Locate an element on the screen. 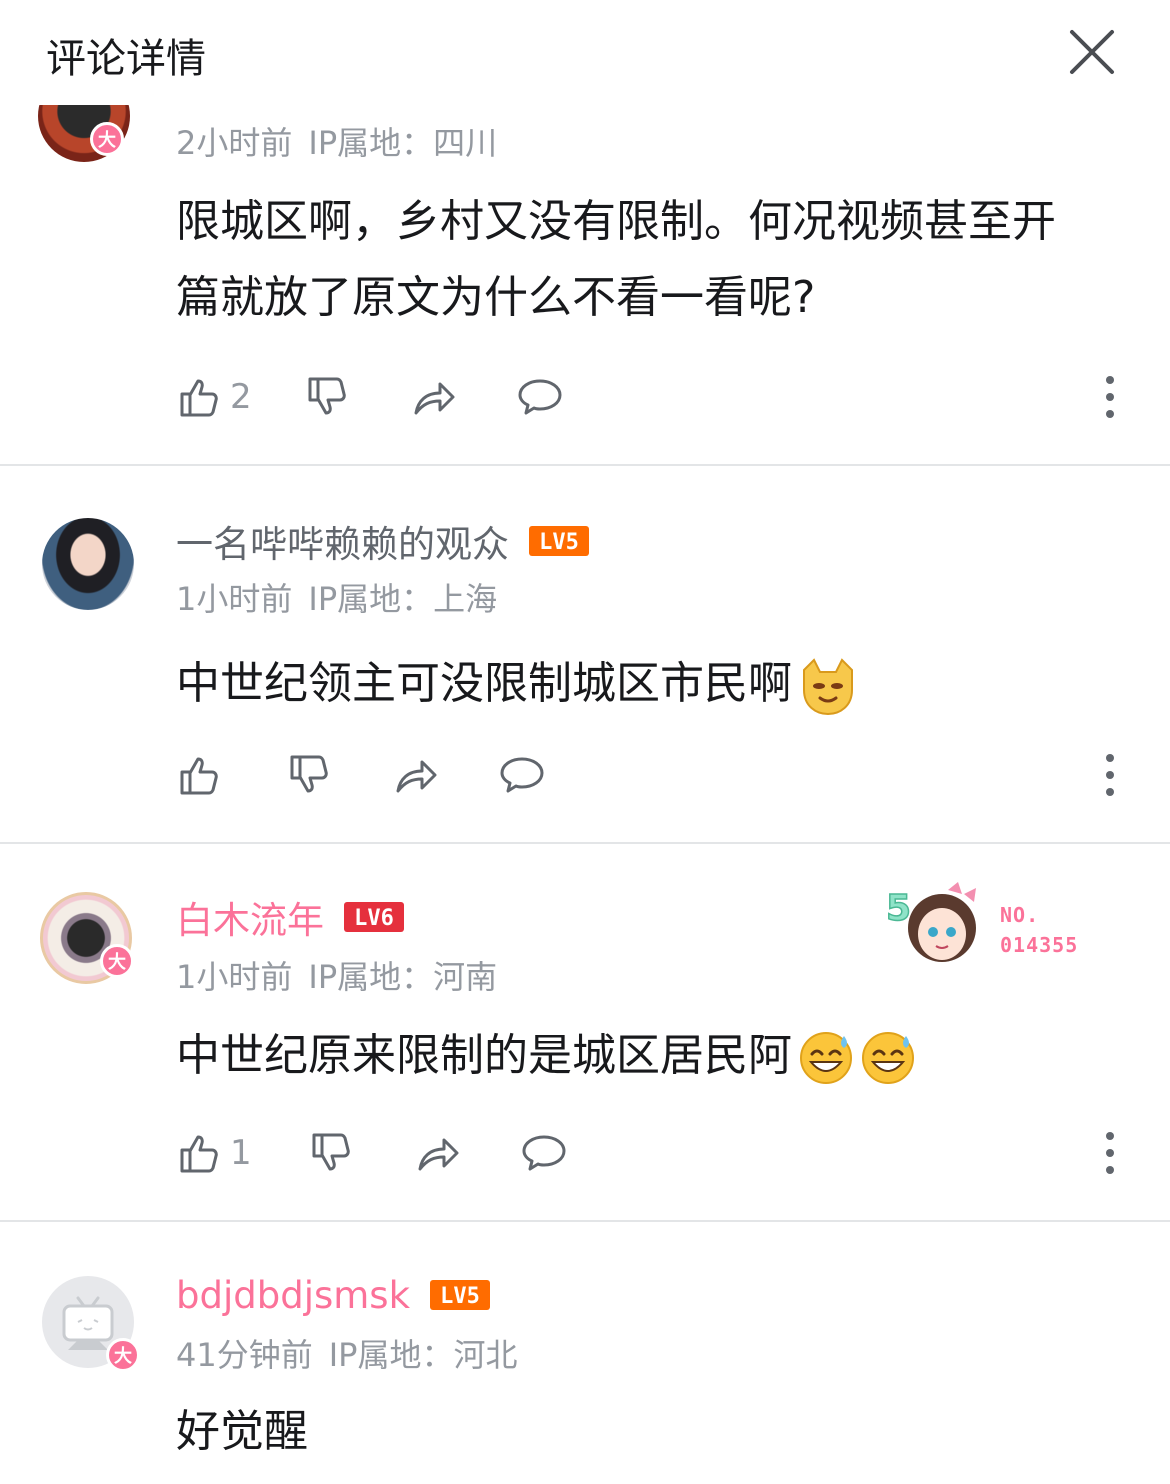  anime-girl-medal-icon: 5 is located at coordinates (930, 922).